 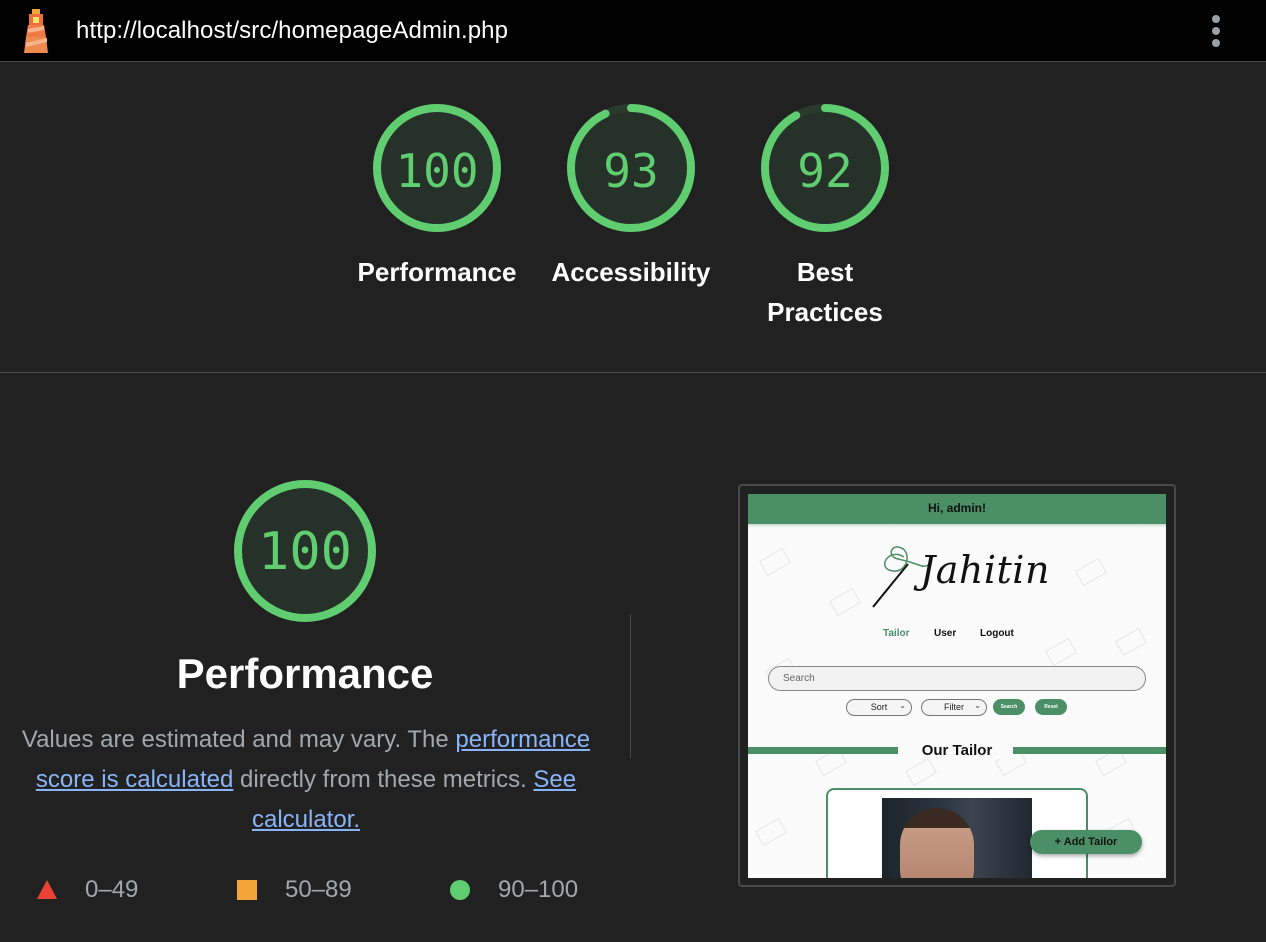 I want to click on nav-logout: Logout, so click(x=997, y=633).